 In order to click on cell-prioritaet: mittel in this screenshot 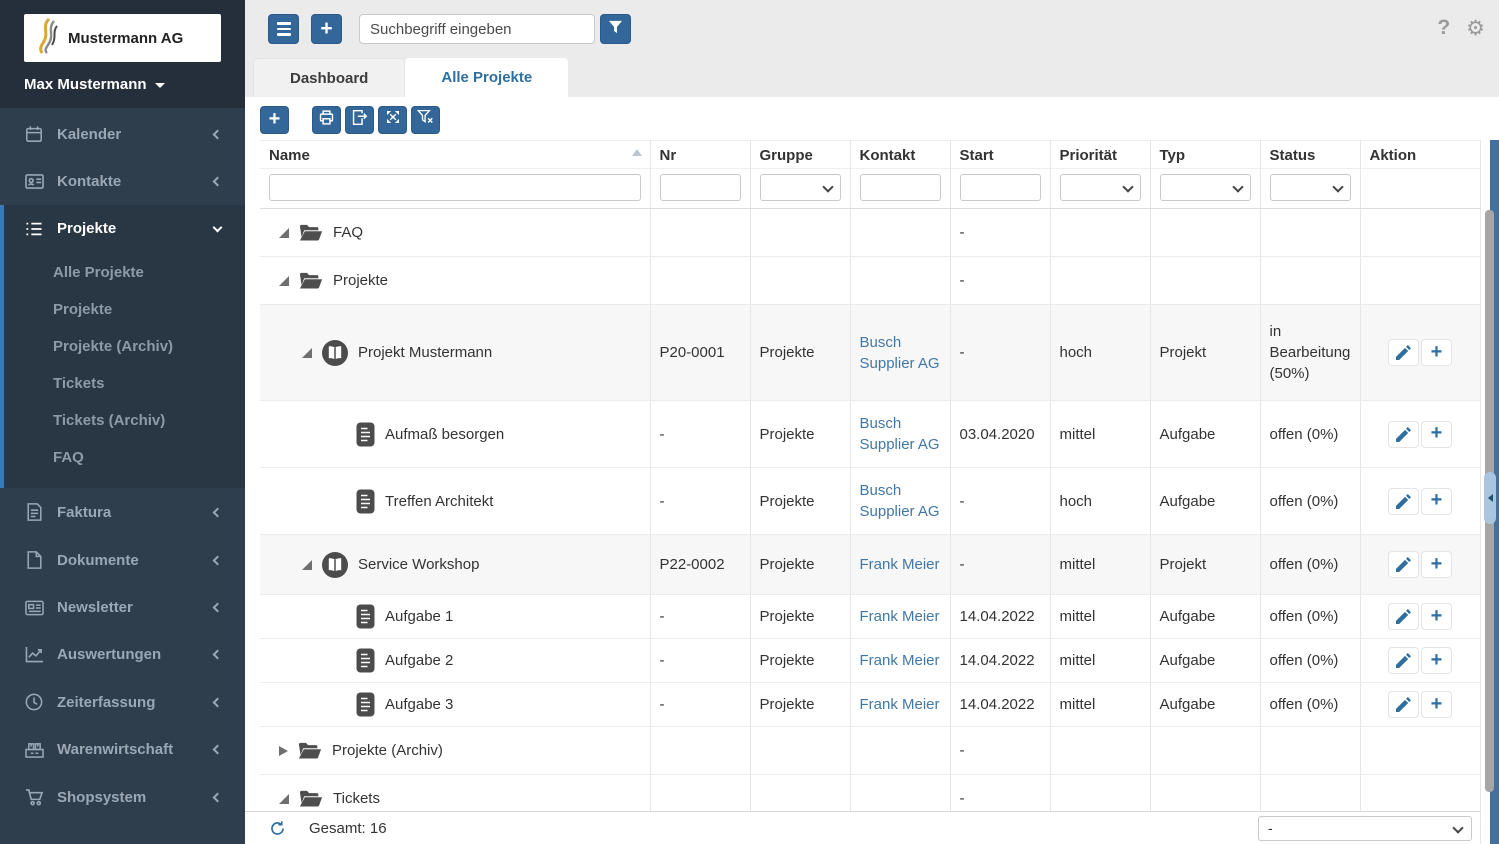, I will do `click(1100, 660)`.